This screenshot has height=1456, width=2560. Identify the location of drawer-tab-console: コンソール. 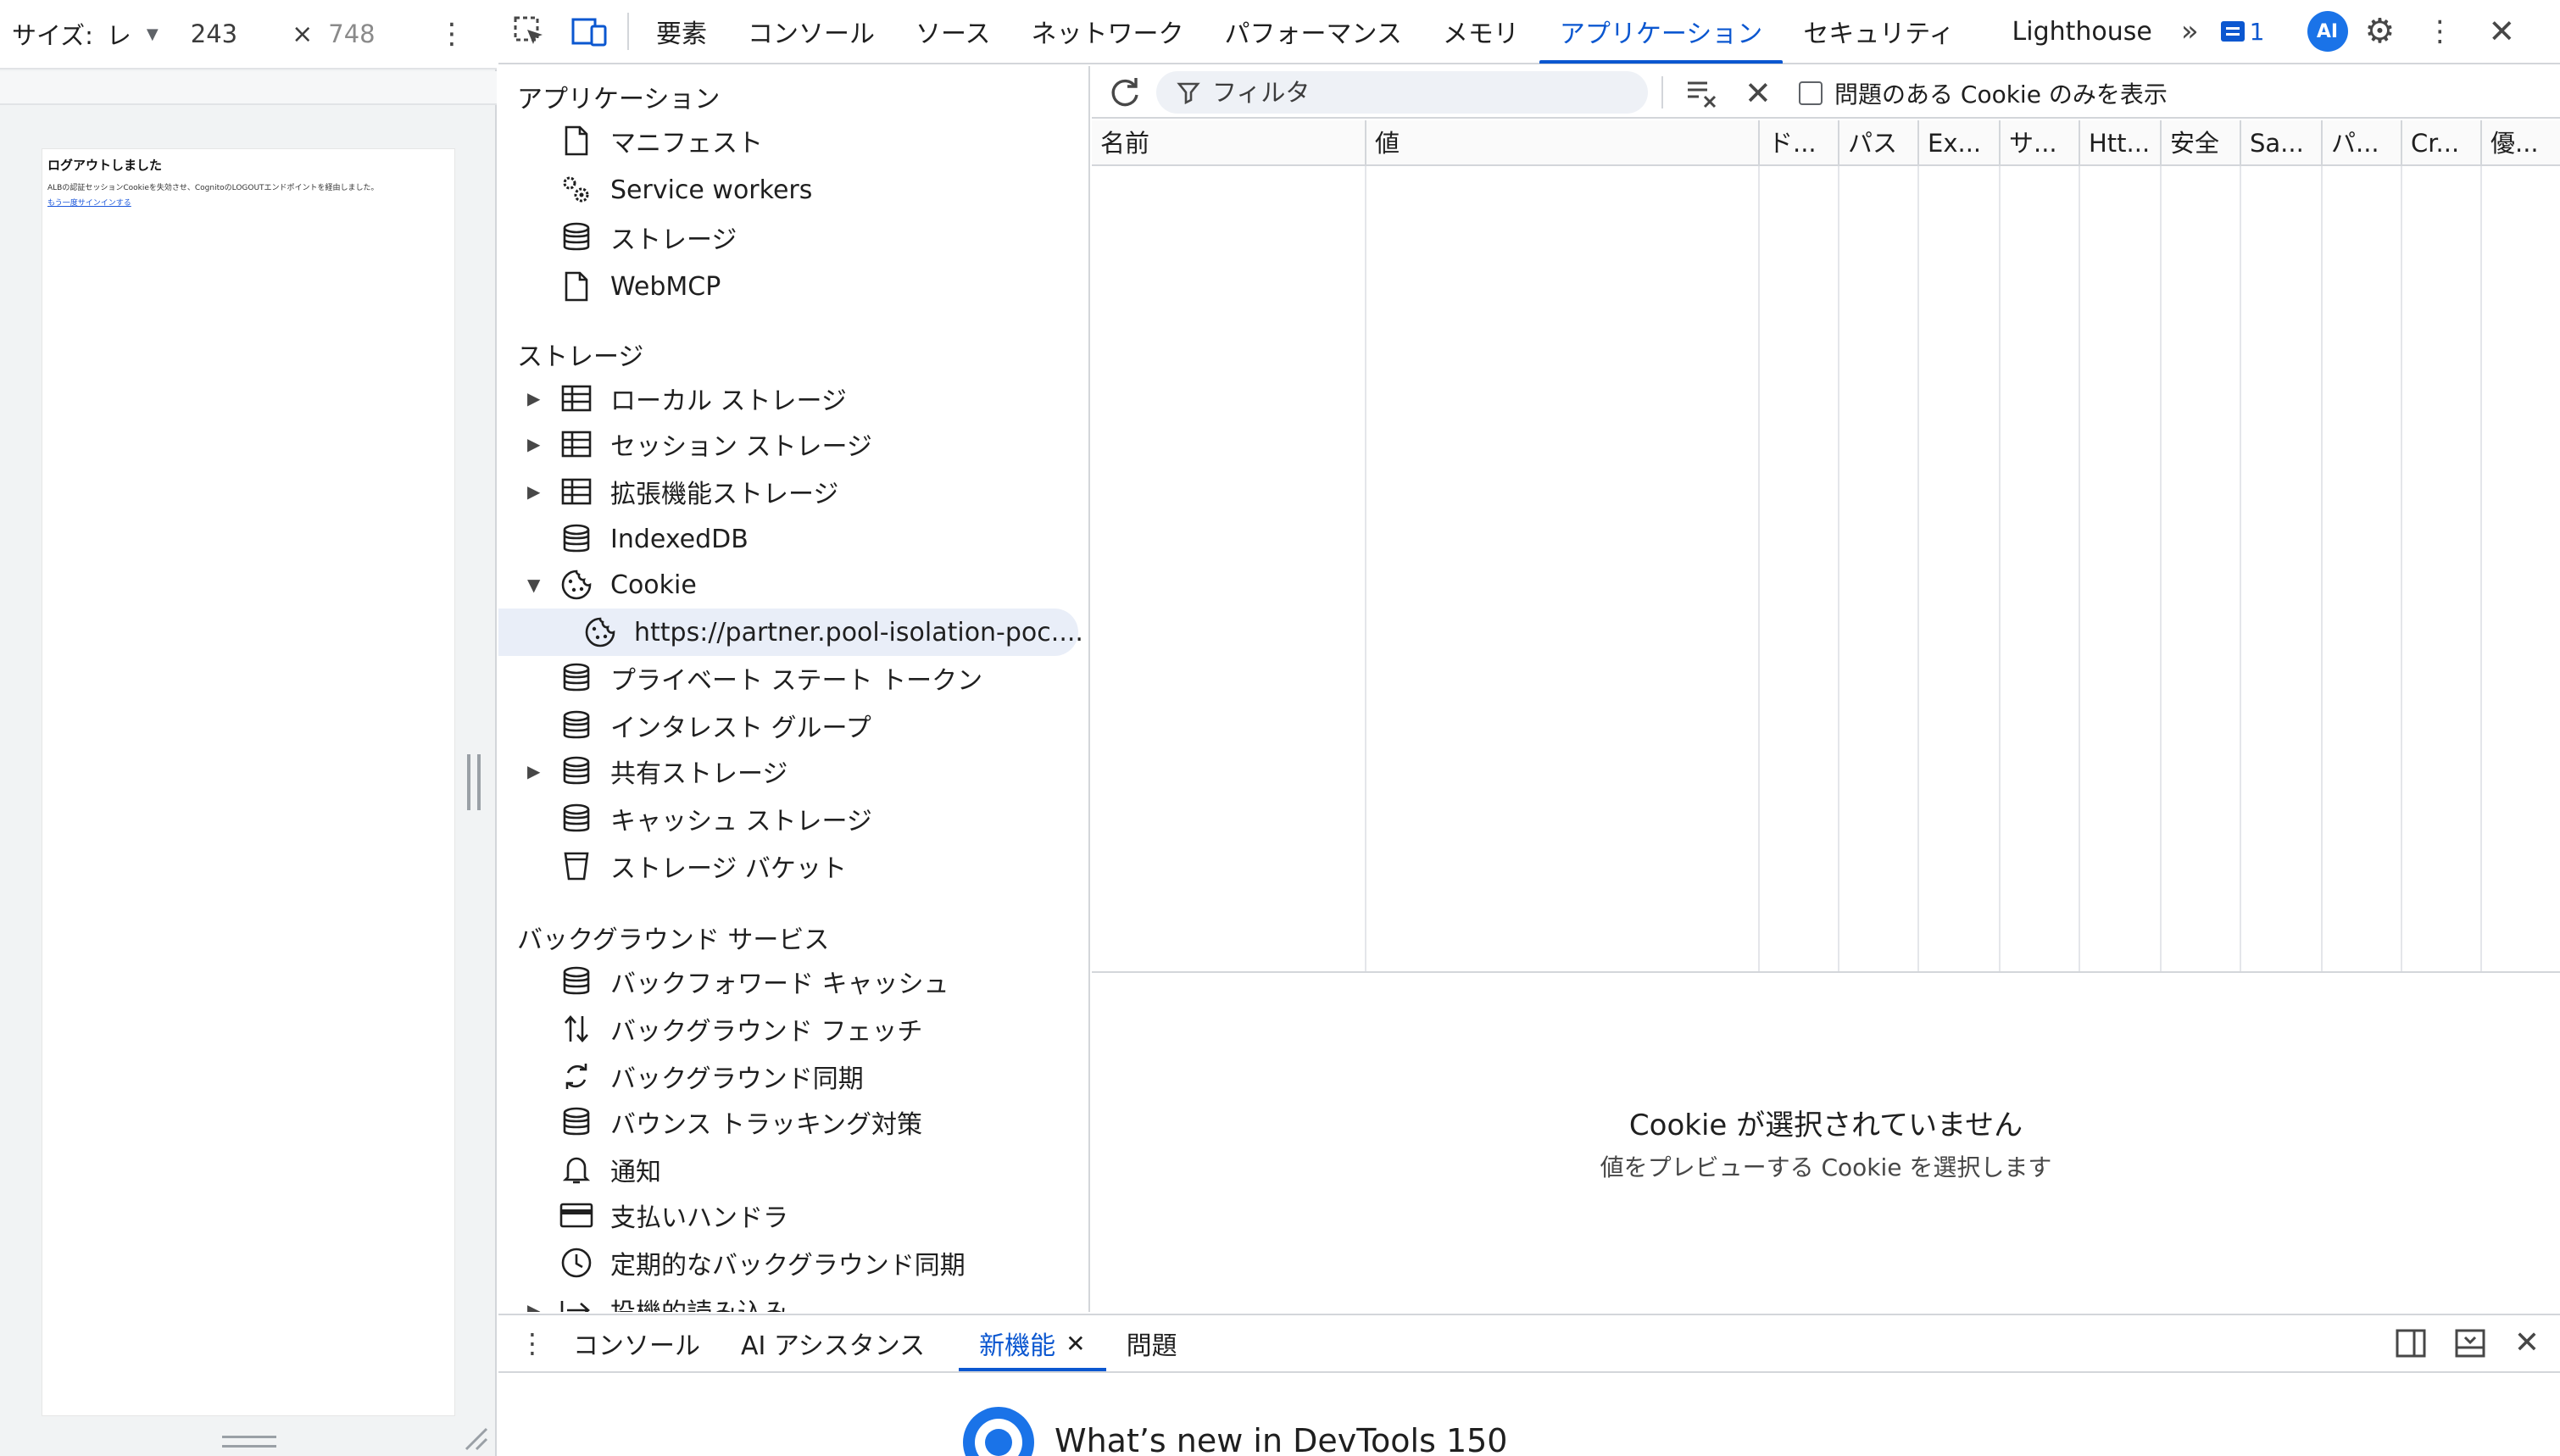
(637, 1343).